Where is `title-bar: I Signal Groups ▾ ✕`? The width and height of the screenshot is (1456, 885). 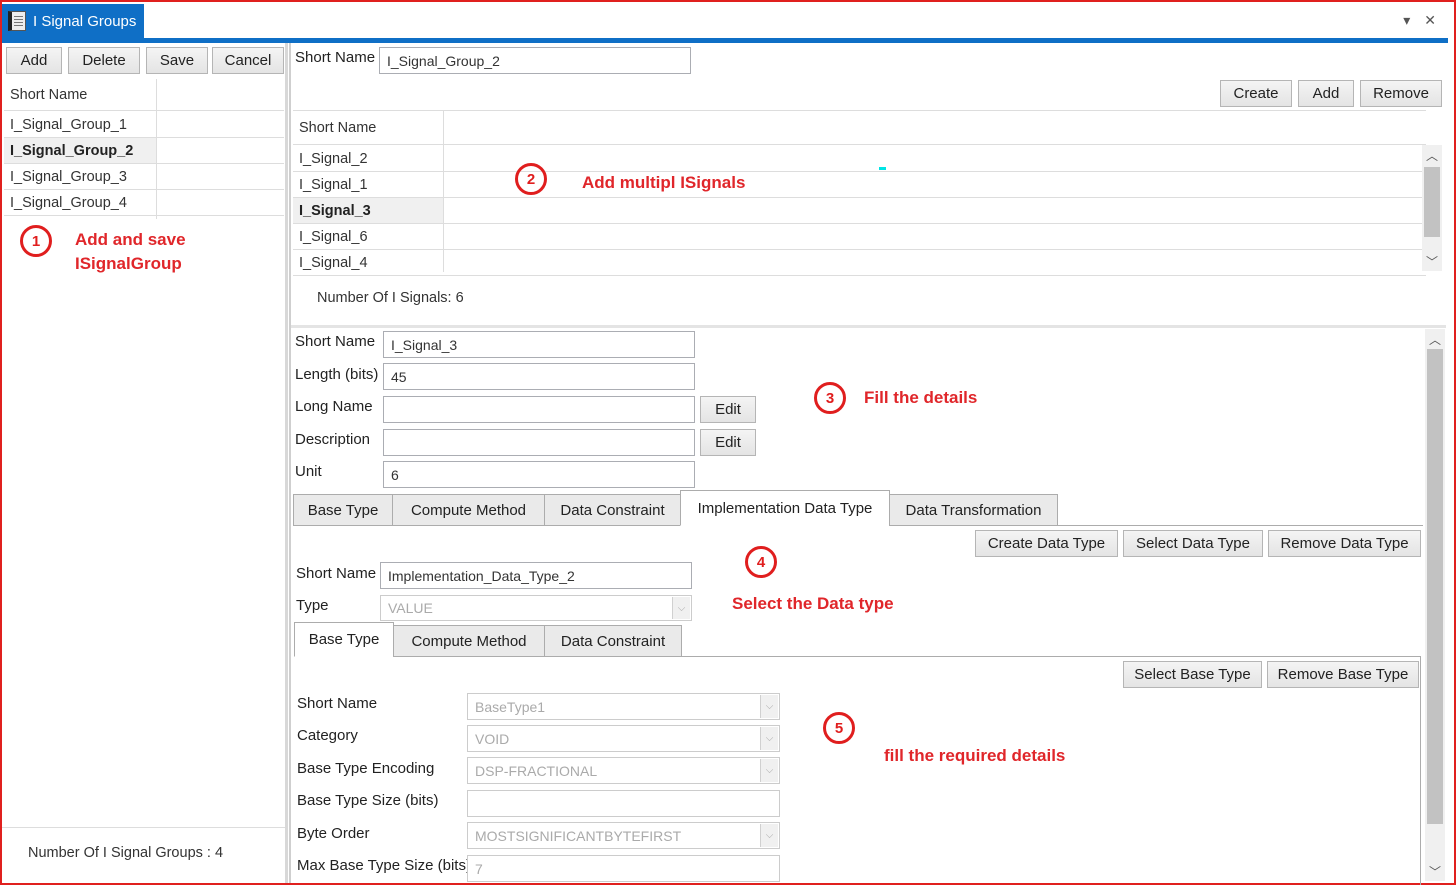 title-bar: I Signal Groups ▾ ✕ is located at coordinates (725, 20).